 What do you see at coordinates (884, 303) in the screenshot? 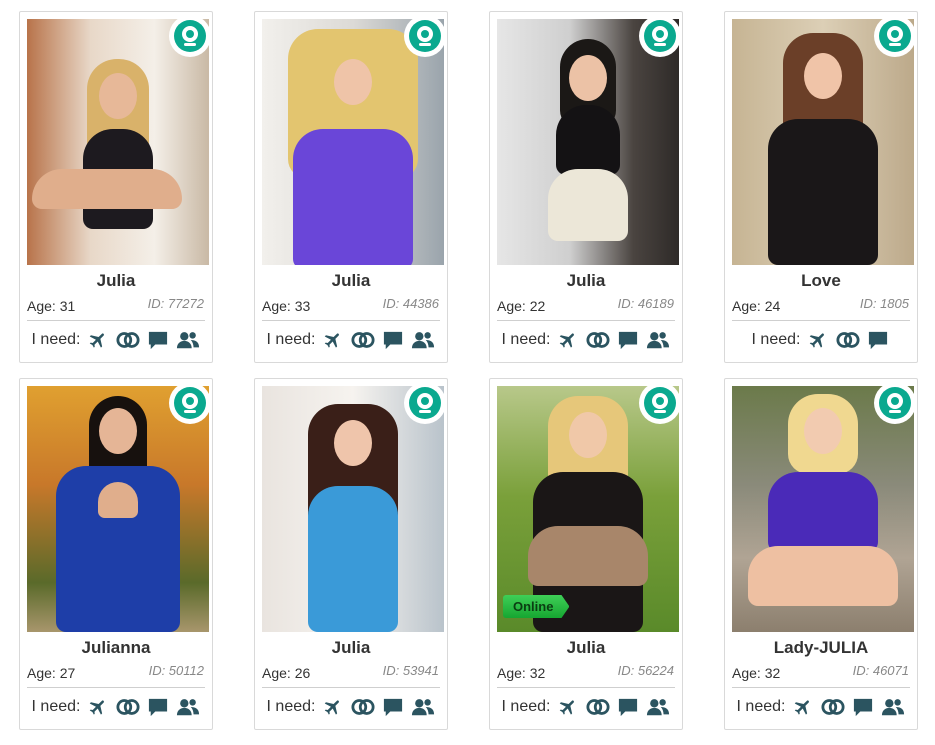
I see `profile-id: ID: 1805` at bounding box center [884, 303].